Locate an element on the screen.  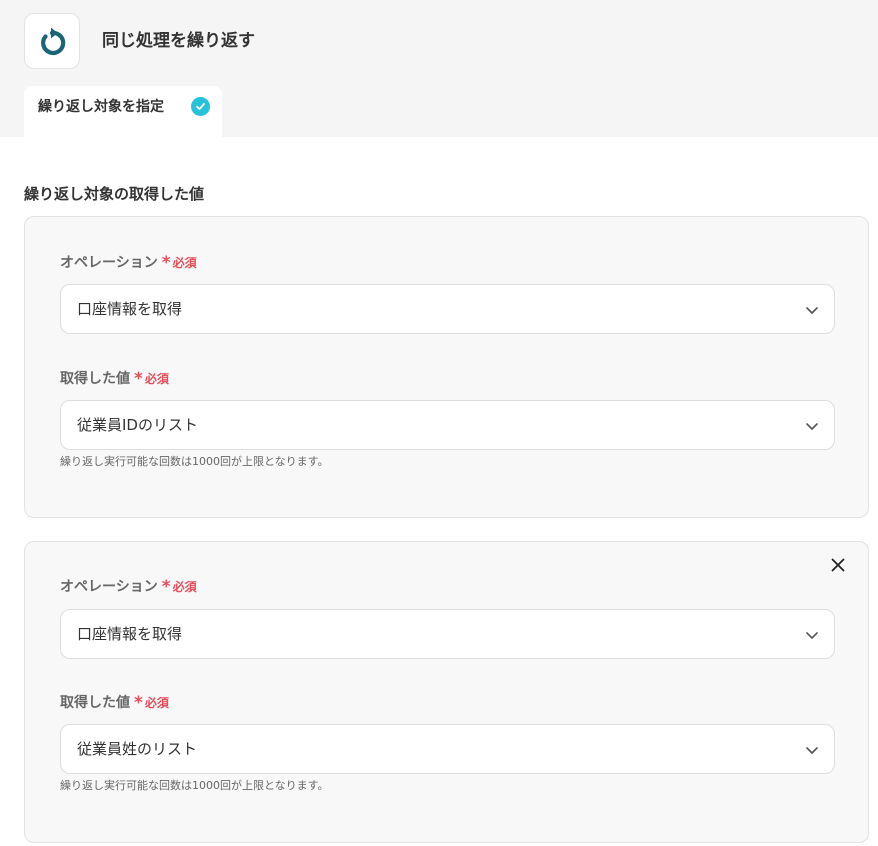
check-circle-icon is located at coordinates (200, 106).